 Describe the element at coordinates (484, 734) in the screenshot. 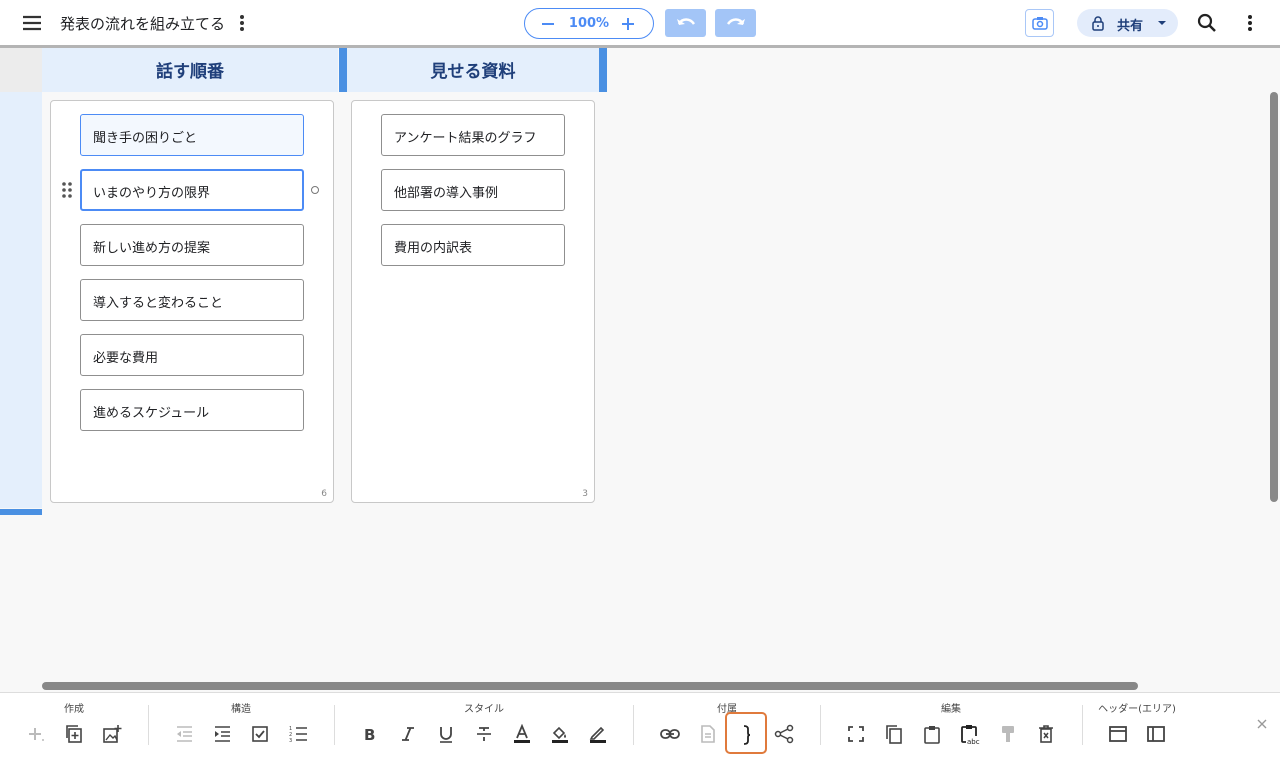

I see `strikethrough-icon` at that location.